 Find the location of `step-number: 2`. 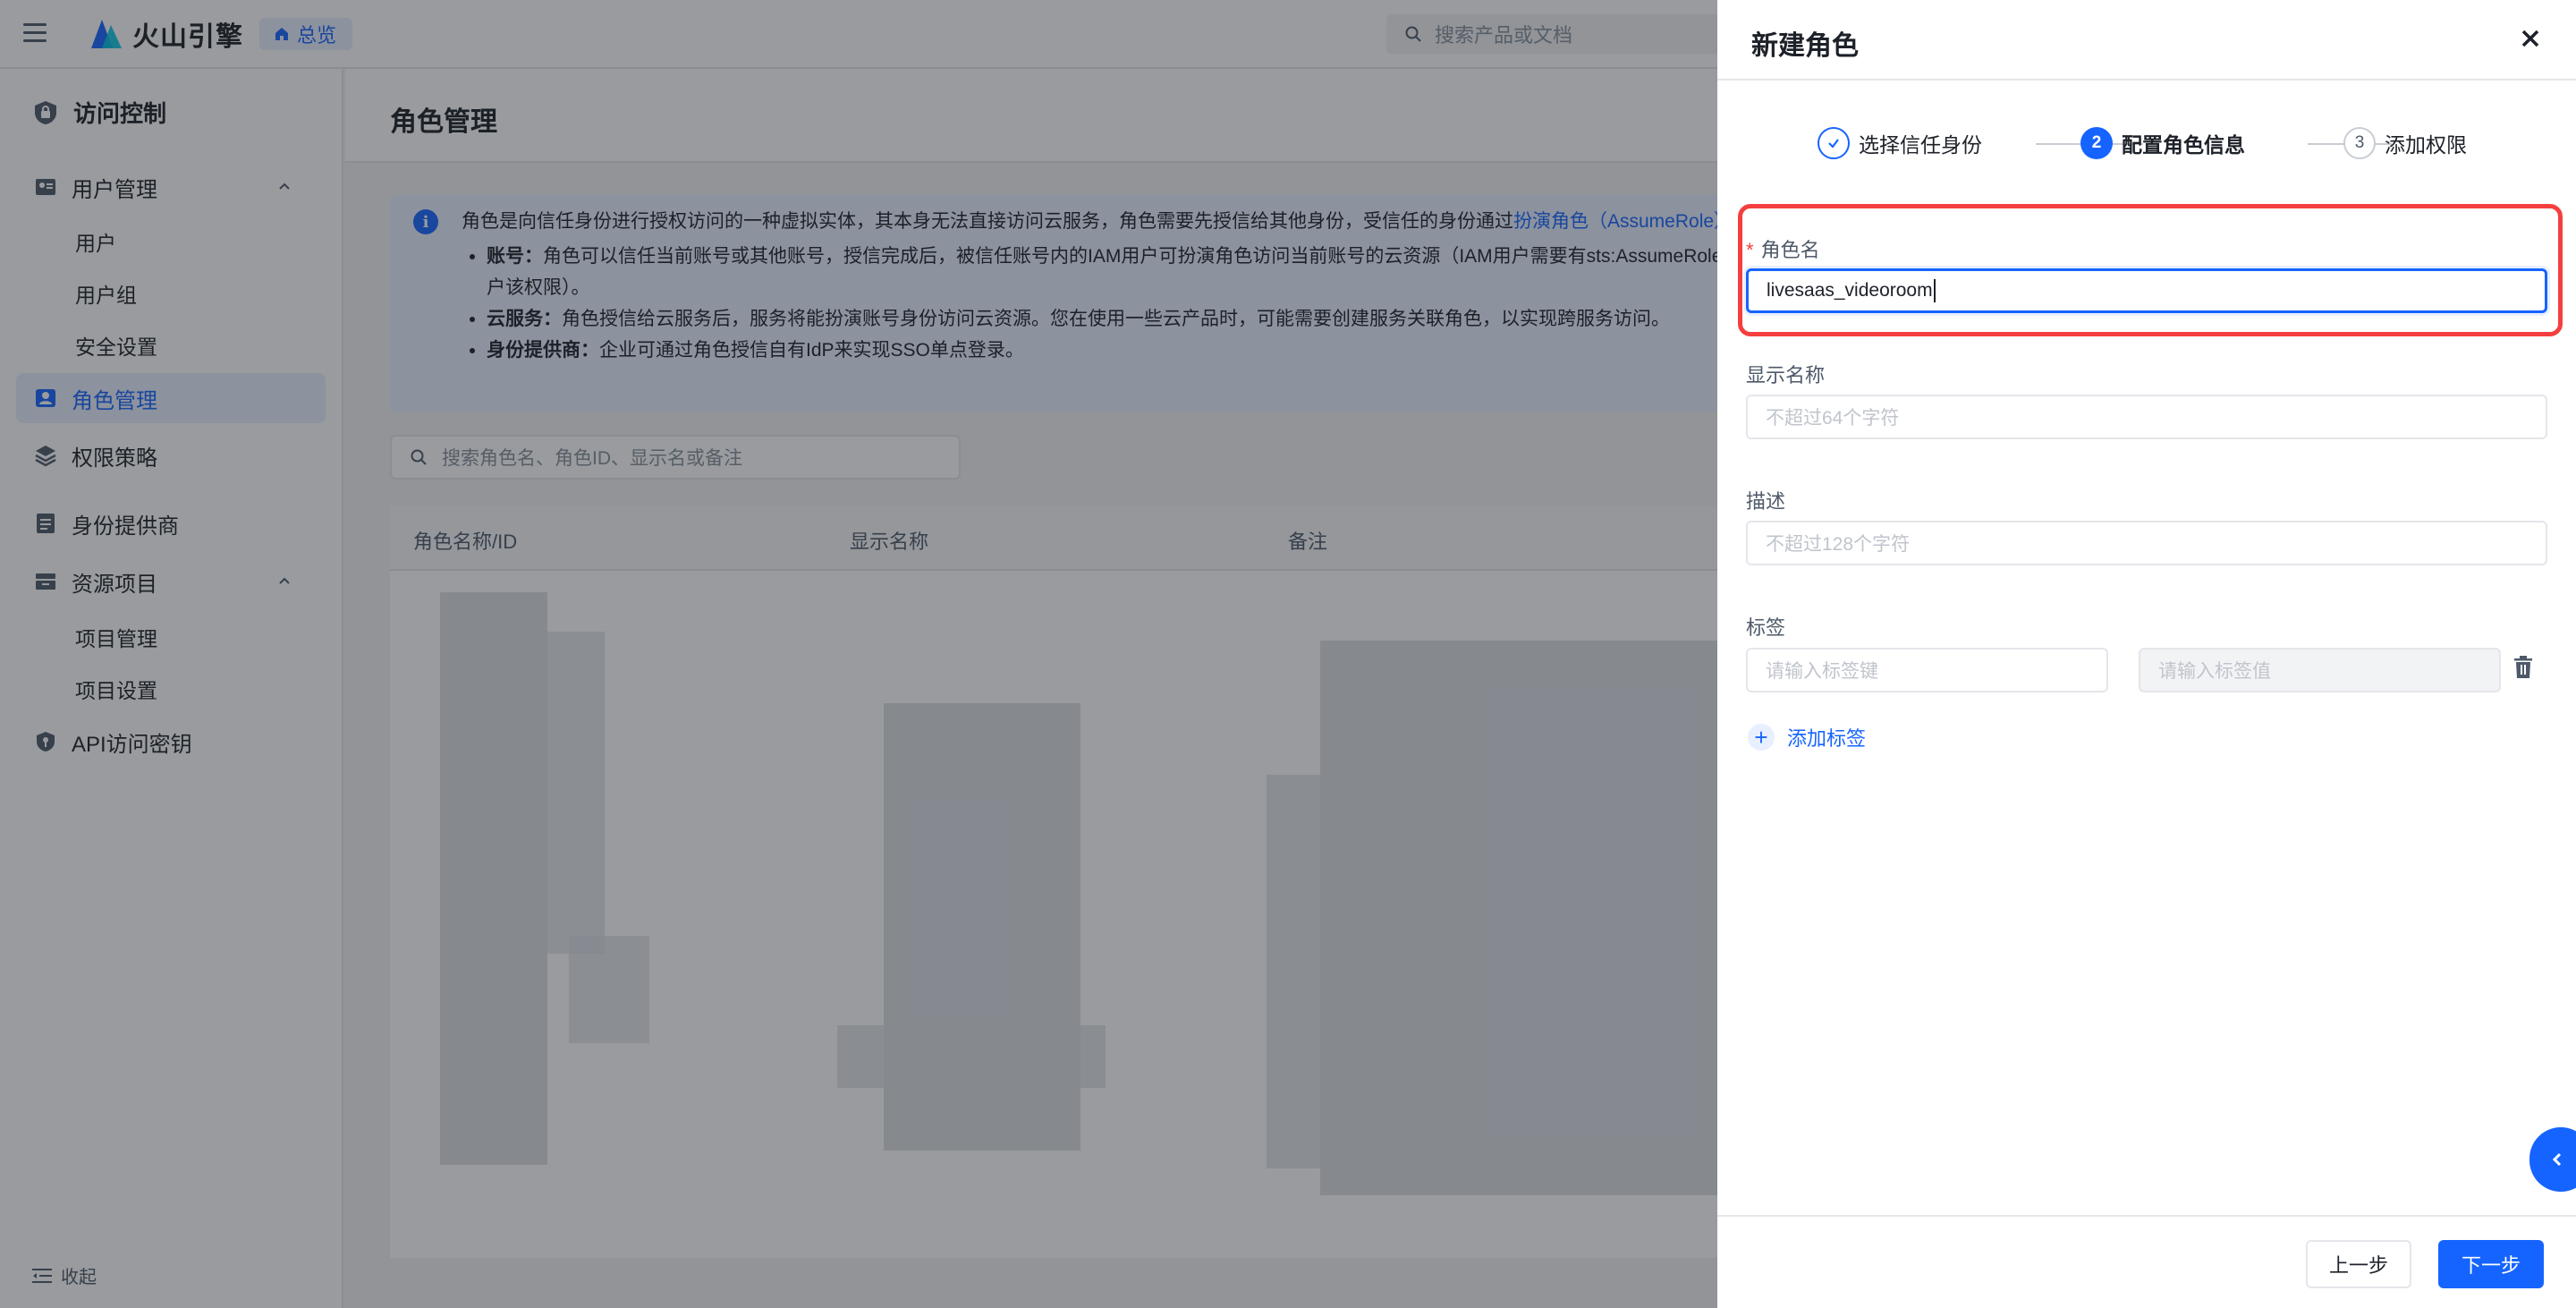

step-number: 2 is located at coordinates (2096, 143).